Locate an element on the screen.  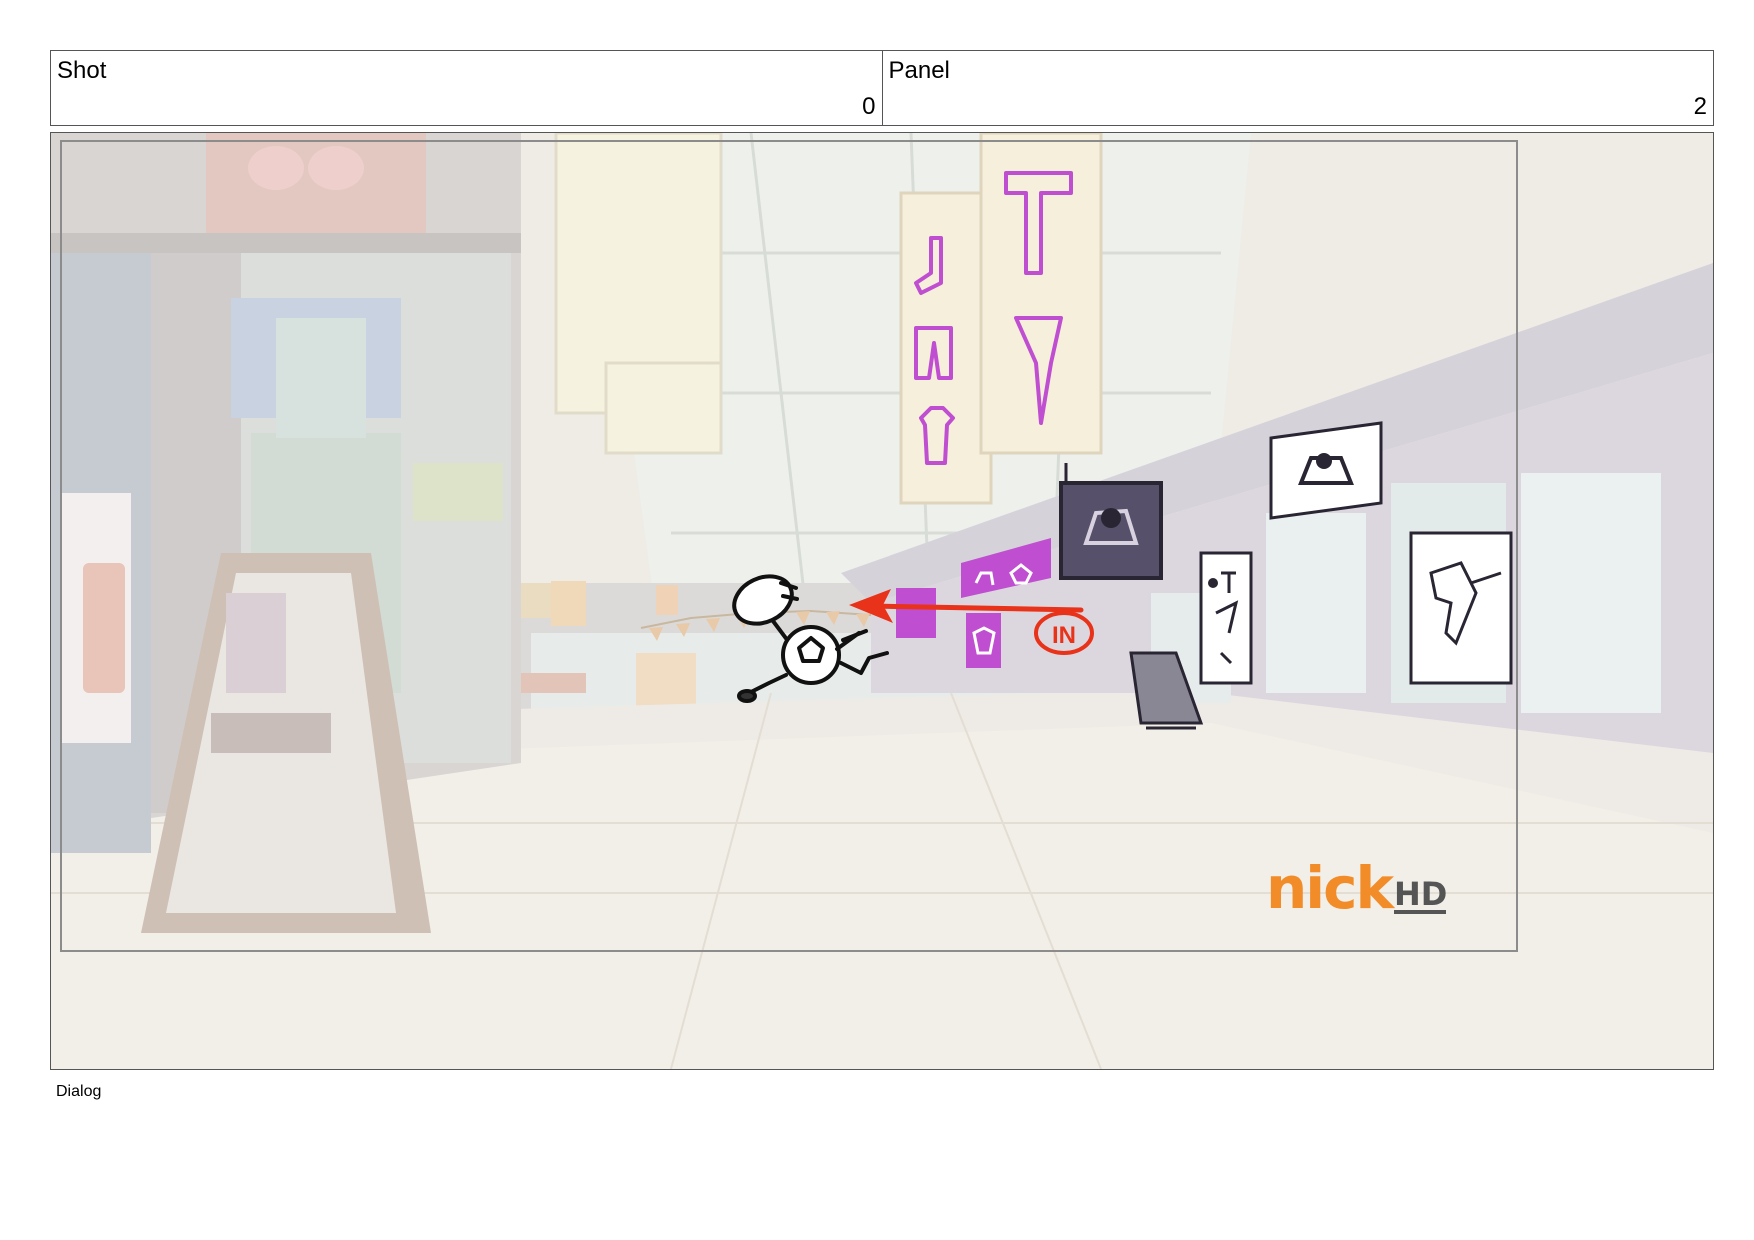
logo-brand-text: nick is located at coordinates (1331, 888).